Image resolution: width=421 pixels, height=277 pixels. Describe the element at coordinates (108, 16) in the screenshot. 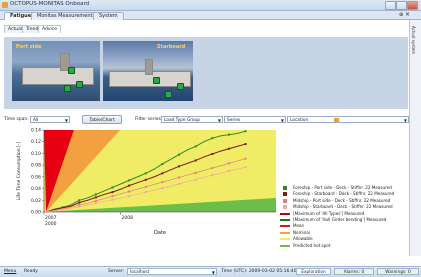

I see `tab-system: System` at that location.